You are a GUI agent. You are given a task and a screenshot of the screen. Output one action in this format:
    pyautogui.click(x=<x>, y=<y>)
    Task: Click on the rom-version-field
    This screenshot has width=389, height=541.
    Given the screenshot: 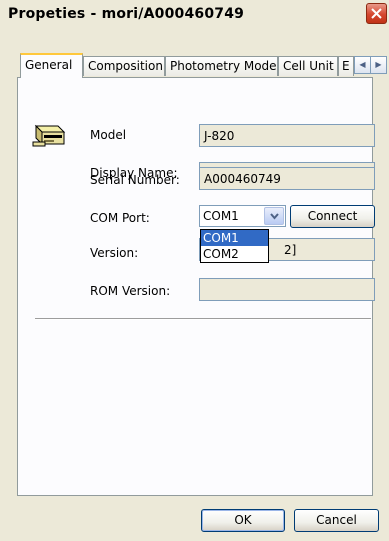 What is the action you would take?
    pyautogui.click(x=287, y=289)
    